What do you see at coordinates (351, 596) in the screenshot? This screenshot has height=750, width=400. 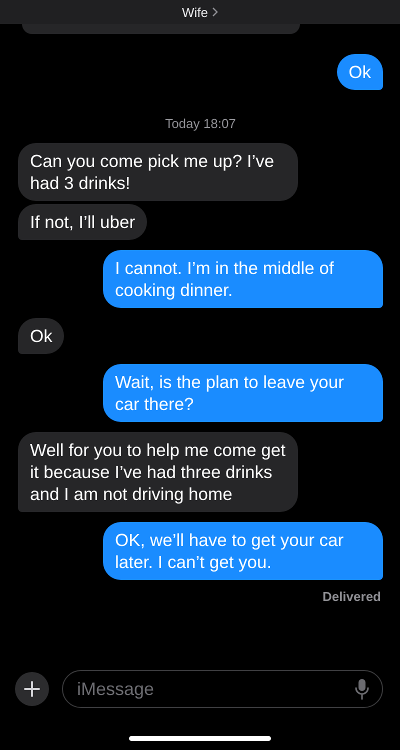 I see `delivery-status: Delivered` at bounding box center [351, 596].